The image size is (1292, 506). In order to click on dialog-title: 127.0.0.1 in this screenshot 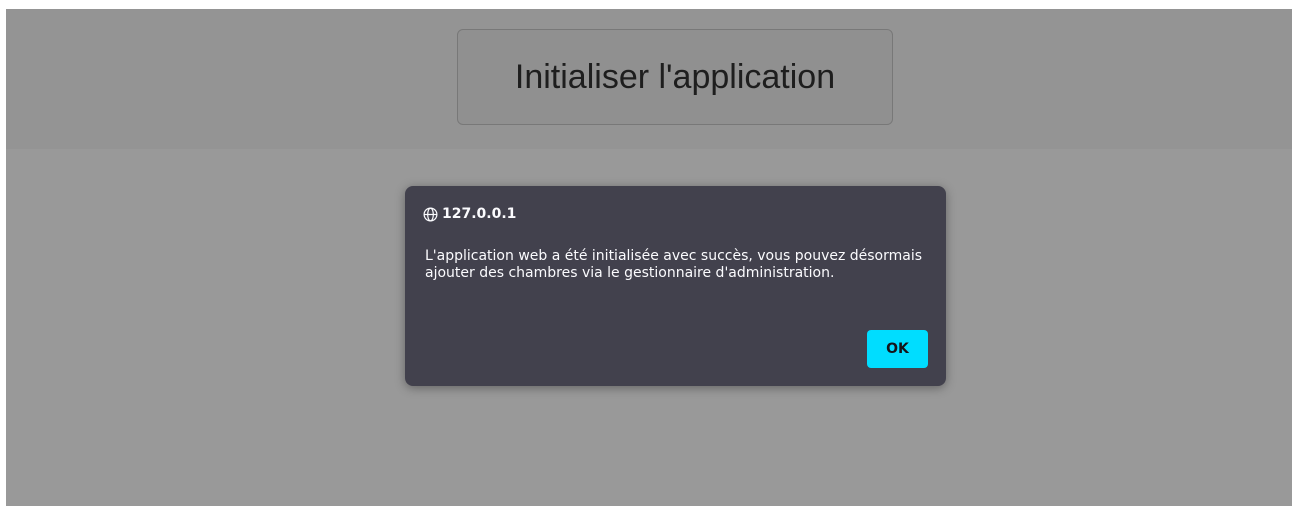, I will do `click(469, 214)`.